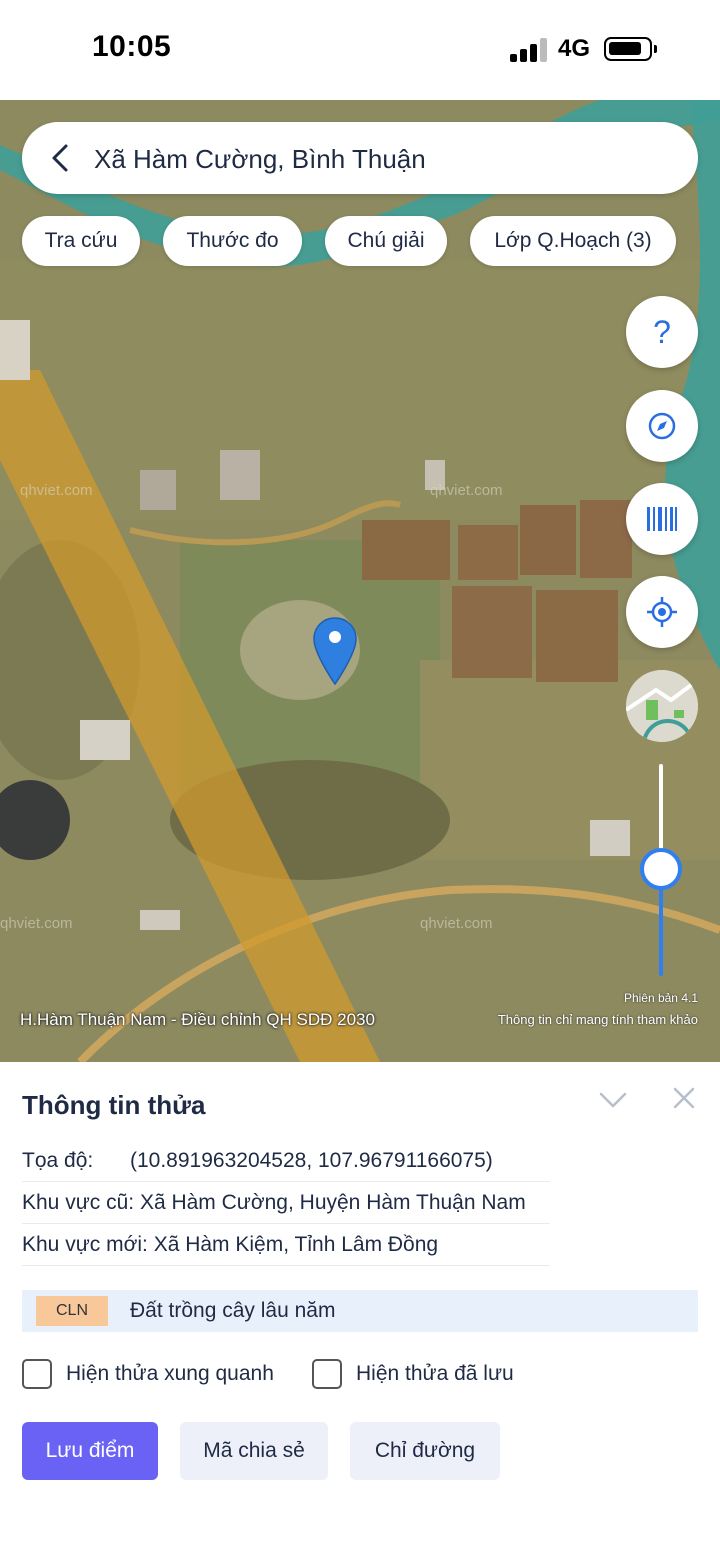  I want to click on planning-map-name: H.Hàm Thuận Nam - Điều chỉnh QH SDĐ 2030, so click(197, 1019).